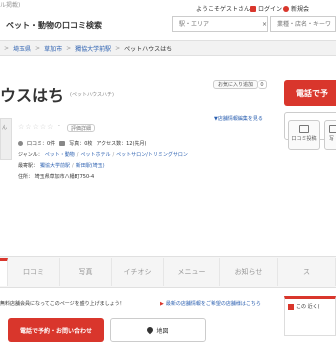 The image size is (336, 342). What do you see at coordinates (32, 95) in the screenshot?
I see `shop-name: ウスはち` at bounding box center [32, 95].